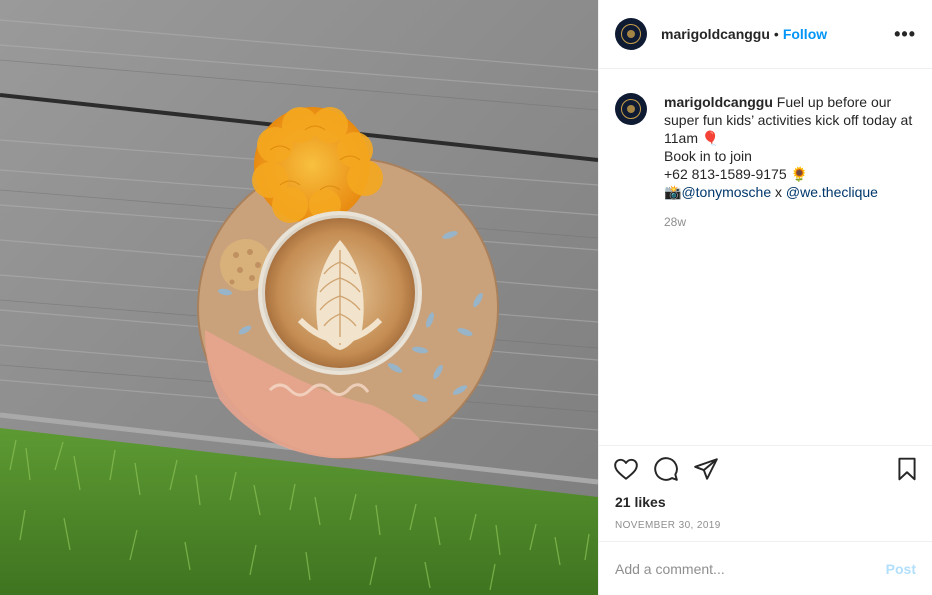  What do you see at coordinates (708, 156) in the screenshot?
I see `caption-line-2: Book in to join` at bounding box center [708, 156].